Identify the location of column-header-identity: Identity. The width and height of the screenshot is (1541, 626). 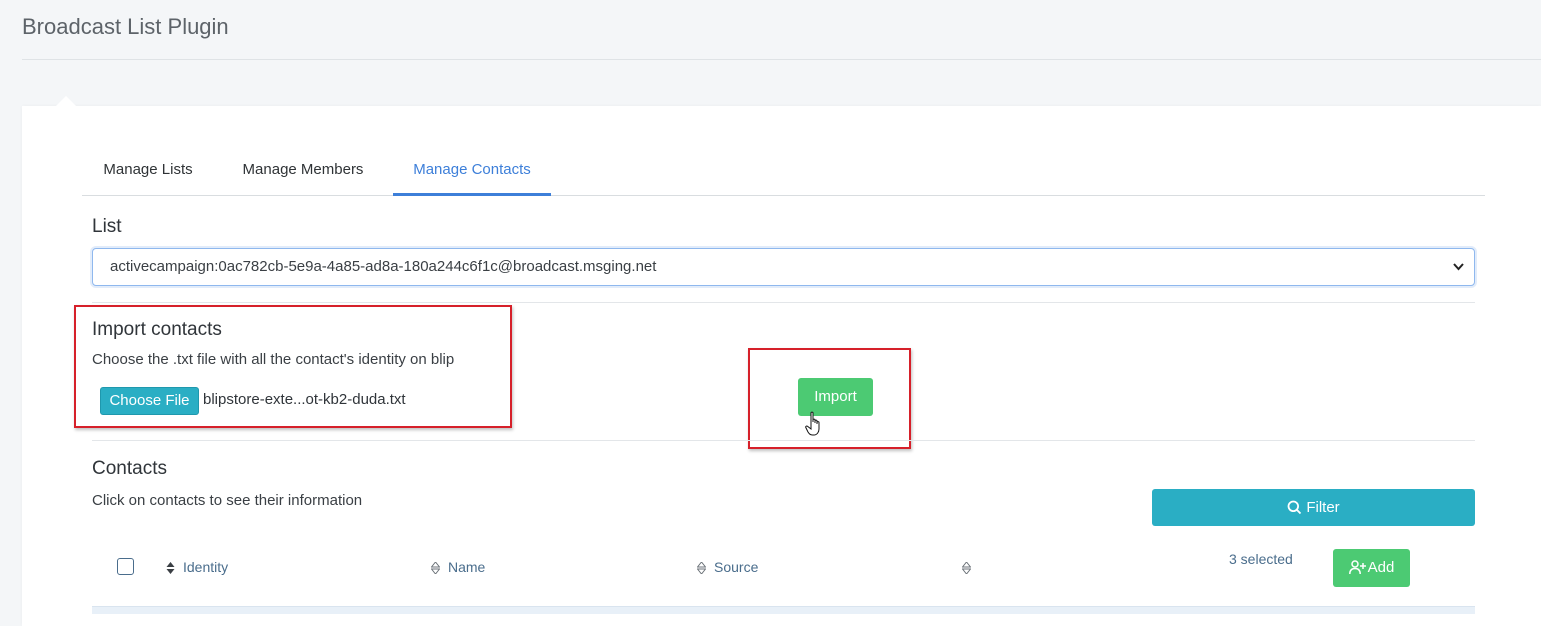
(197, 567).